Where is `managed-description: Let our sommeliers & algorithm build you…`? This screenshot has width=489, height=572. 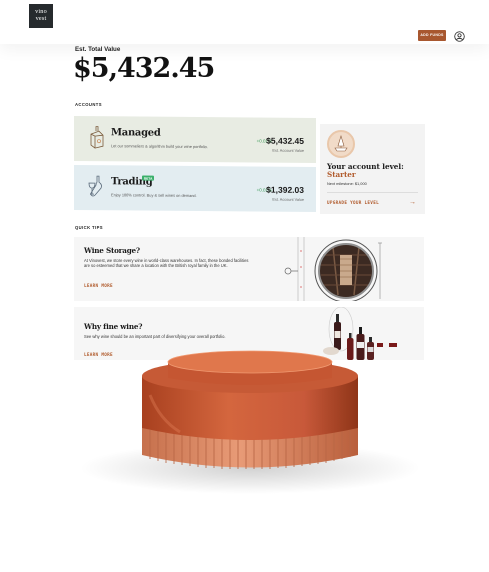 managed-description: Let our sommeliers & algorithm build you… is located at coordinates (159, 146).